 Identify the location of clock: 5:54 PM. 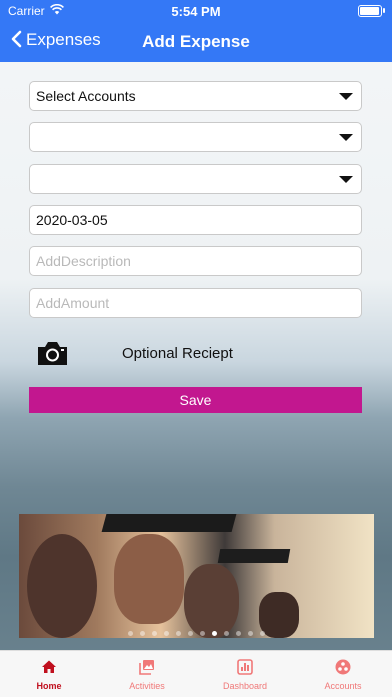
(196, 11).